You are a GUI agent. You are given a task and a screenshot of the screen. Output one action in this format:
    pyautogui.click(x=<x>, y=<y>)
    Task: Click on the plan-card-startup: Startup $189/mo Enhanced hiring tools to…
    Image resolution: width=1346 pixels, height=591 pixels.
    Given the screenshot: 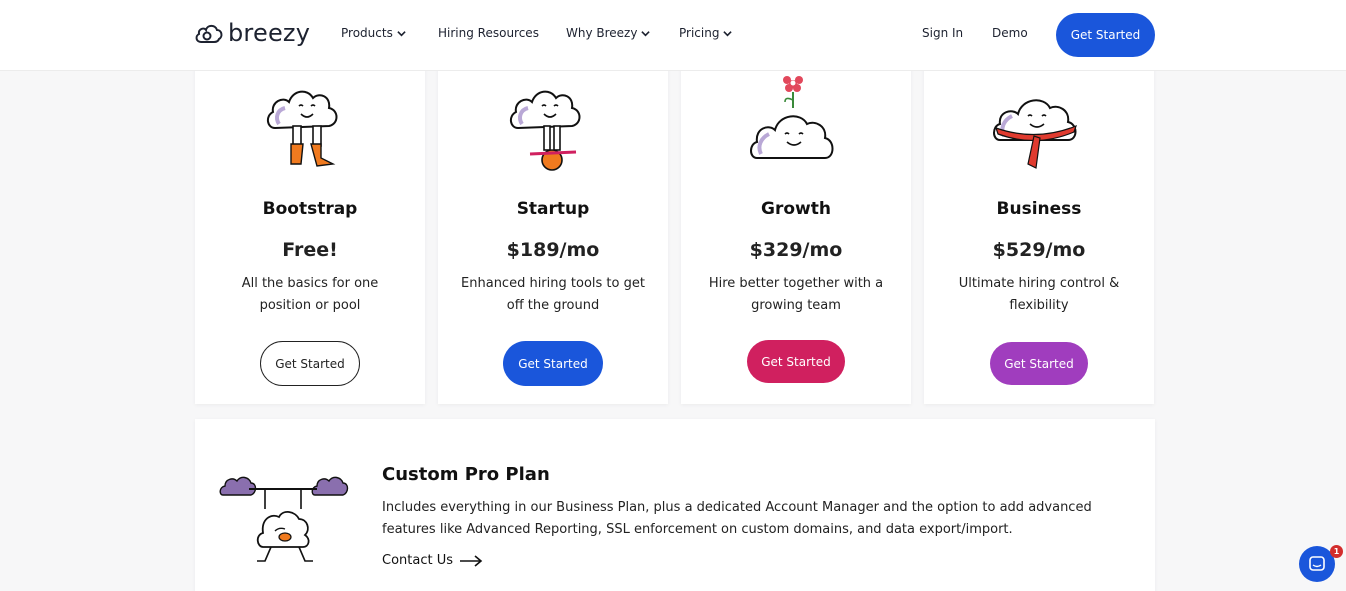 What is the action you would take?
    pyautogui.click(x=553, y=232)
    